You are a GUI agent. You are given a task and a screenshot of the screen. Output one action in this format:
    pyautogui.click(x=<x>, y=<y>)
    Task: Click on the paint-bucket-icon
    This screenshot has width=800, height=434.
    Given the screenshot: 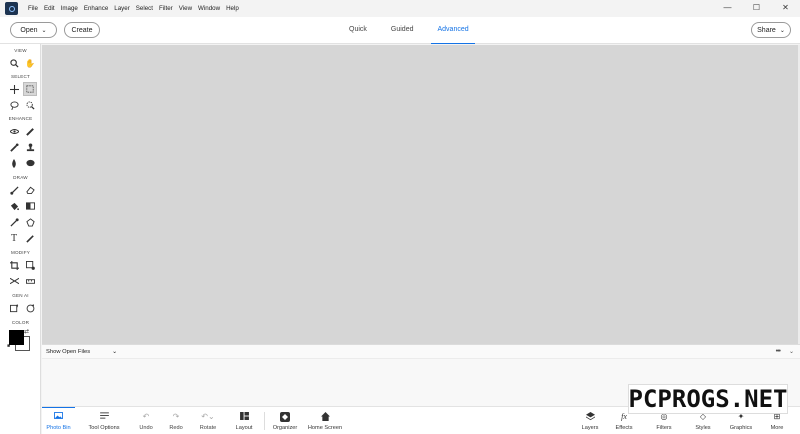 What is the action you would take?
    pyautogui.click(x=14, y=206)
    